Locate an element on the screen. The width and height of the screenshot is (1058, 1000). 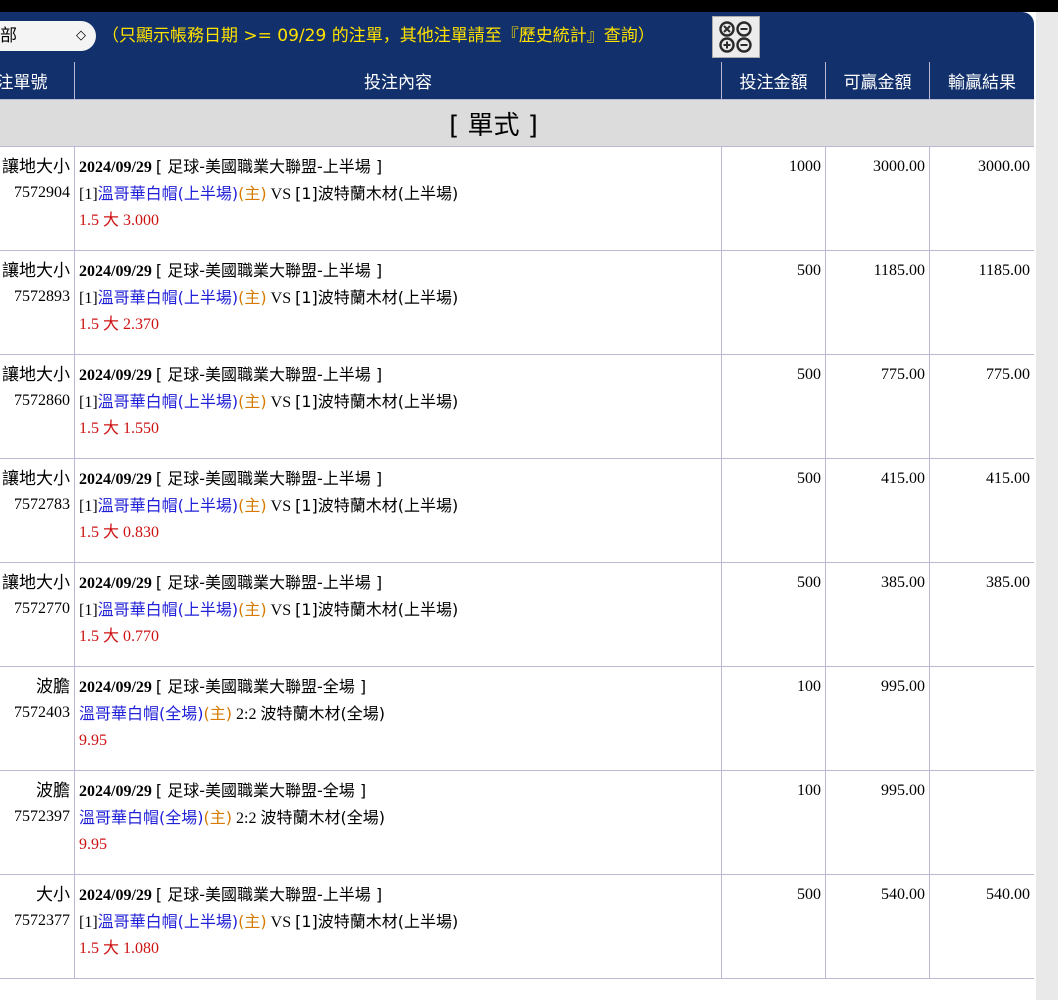
column-header-stake: 投注金額 is located at coordinates (773, 81).